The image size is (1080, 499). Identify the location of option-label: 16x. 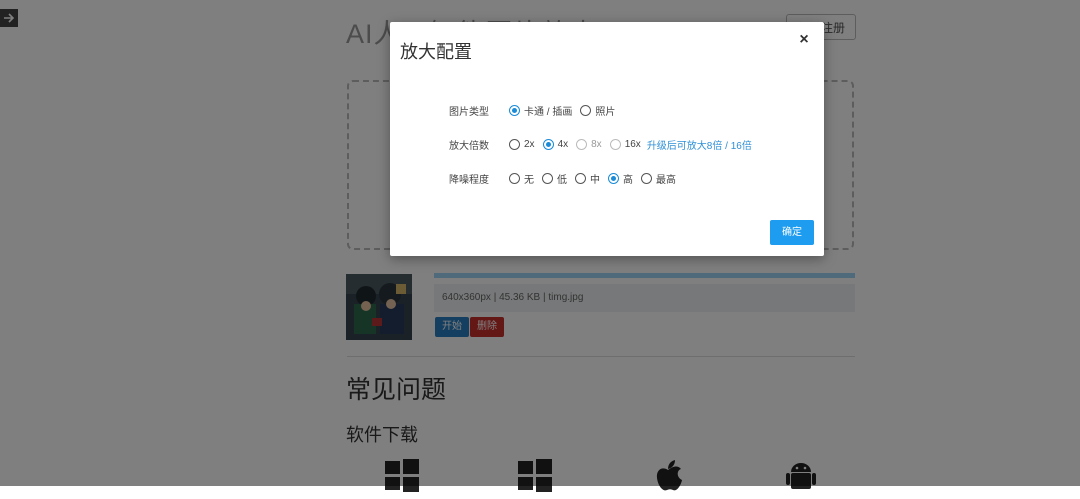
(632, 144).